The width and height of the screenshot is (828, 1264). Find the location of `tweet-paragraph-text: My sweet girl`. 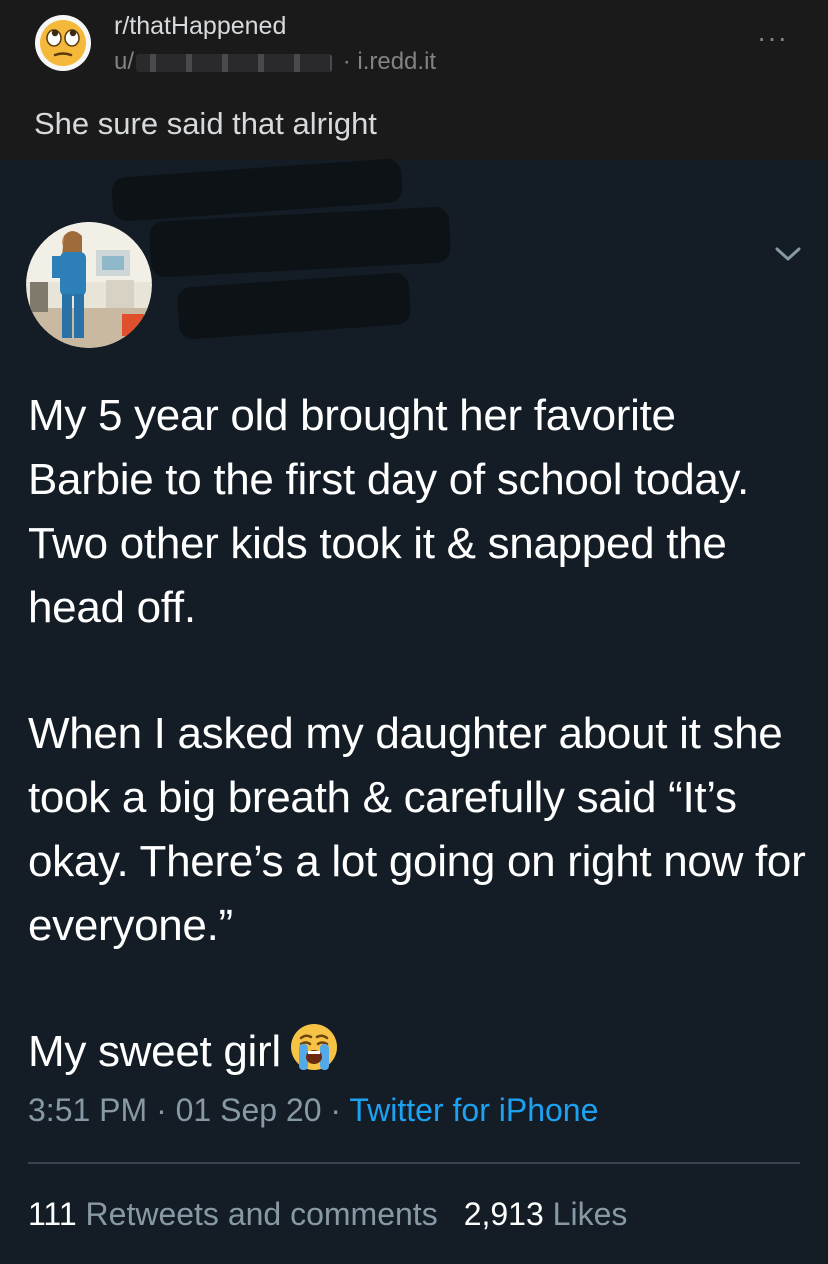

tweet-paragraph-text: My sweet girl is located at coordinates (154, 1051).